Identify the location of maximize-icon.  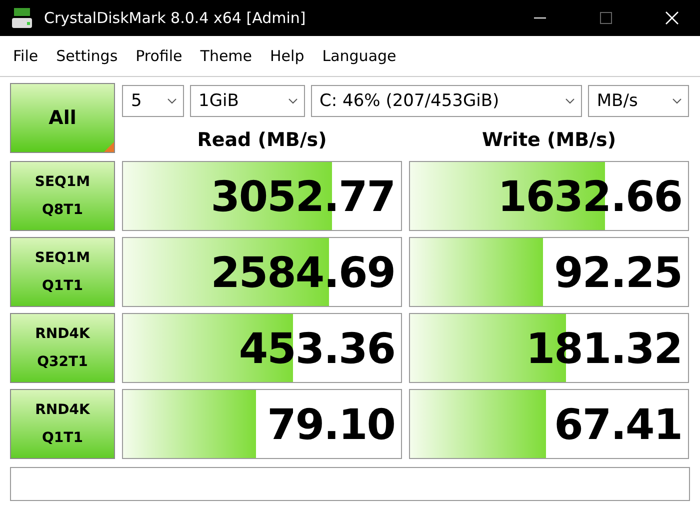
(606, 18).